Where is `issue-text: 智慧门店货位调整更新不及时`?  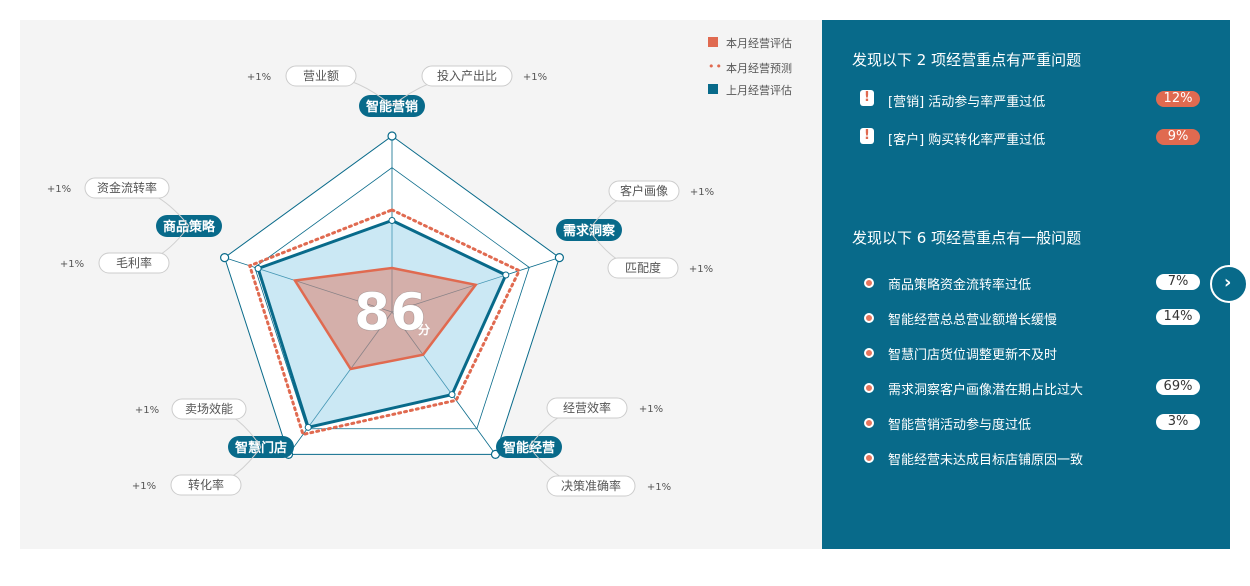 issue-text: 智慧门店货位调整更新不及时 is located at coordinates (973, 355).